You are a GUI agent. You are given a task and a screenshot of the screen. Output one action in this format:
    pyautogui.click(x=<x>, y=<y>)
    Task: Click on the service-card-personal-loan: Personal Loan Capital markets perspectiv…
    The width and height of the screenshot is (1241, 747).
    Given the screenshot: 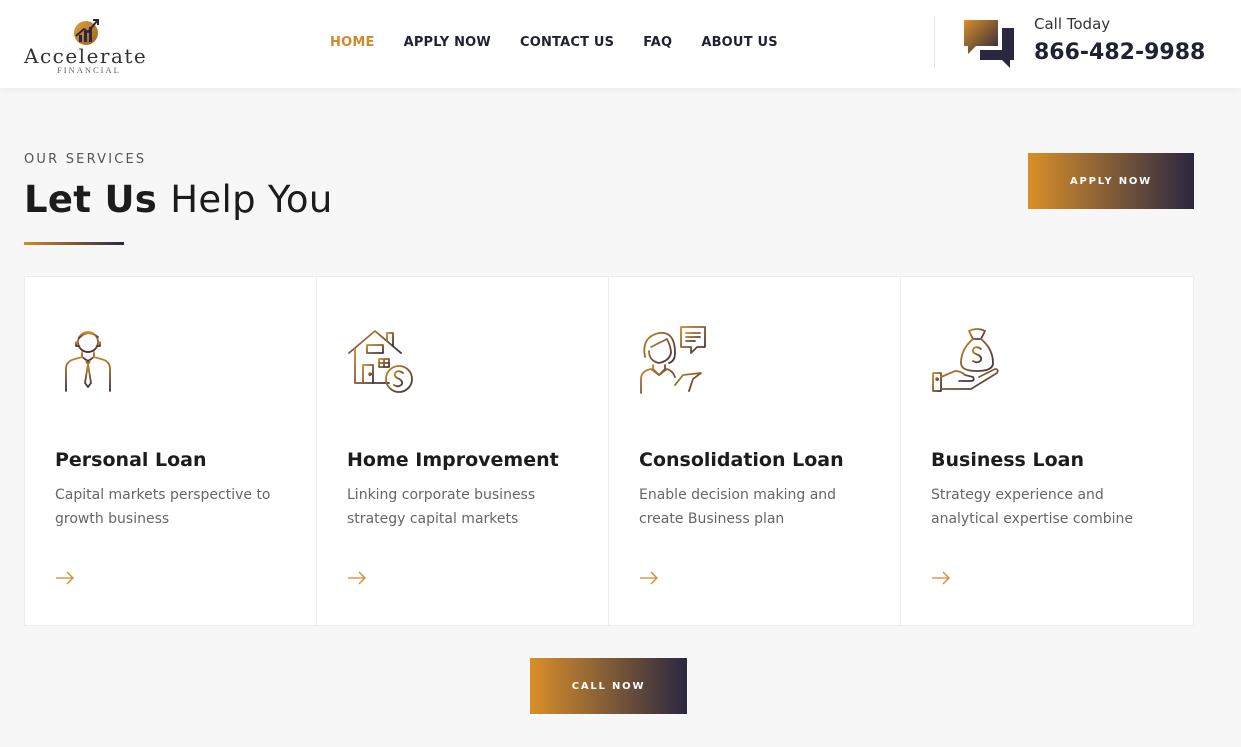 What is the action you would take?
    pyautogui.click(x=171, y=451)
    